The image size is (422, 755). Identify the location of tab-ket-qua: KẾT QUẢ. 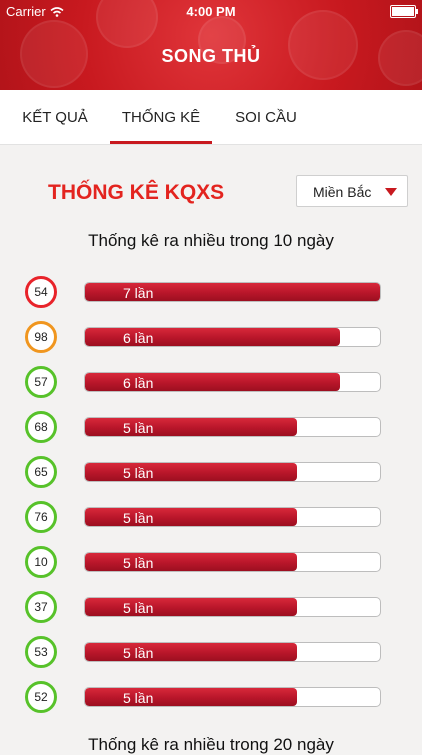
(55, 117).